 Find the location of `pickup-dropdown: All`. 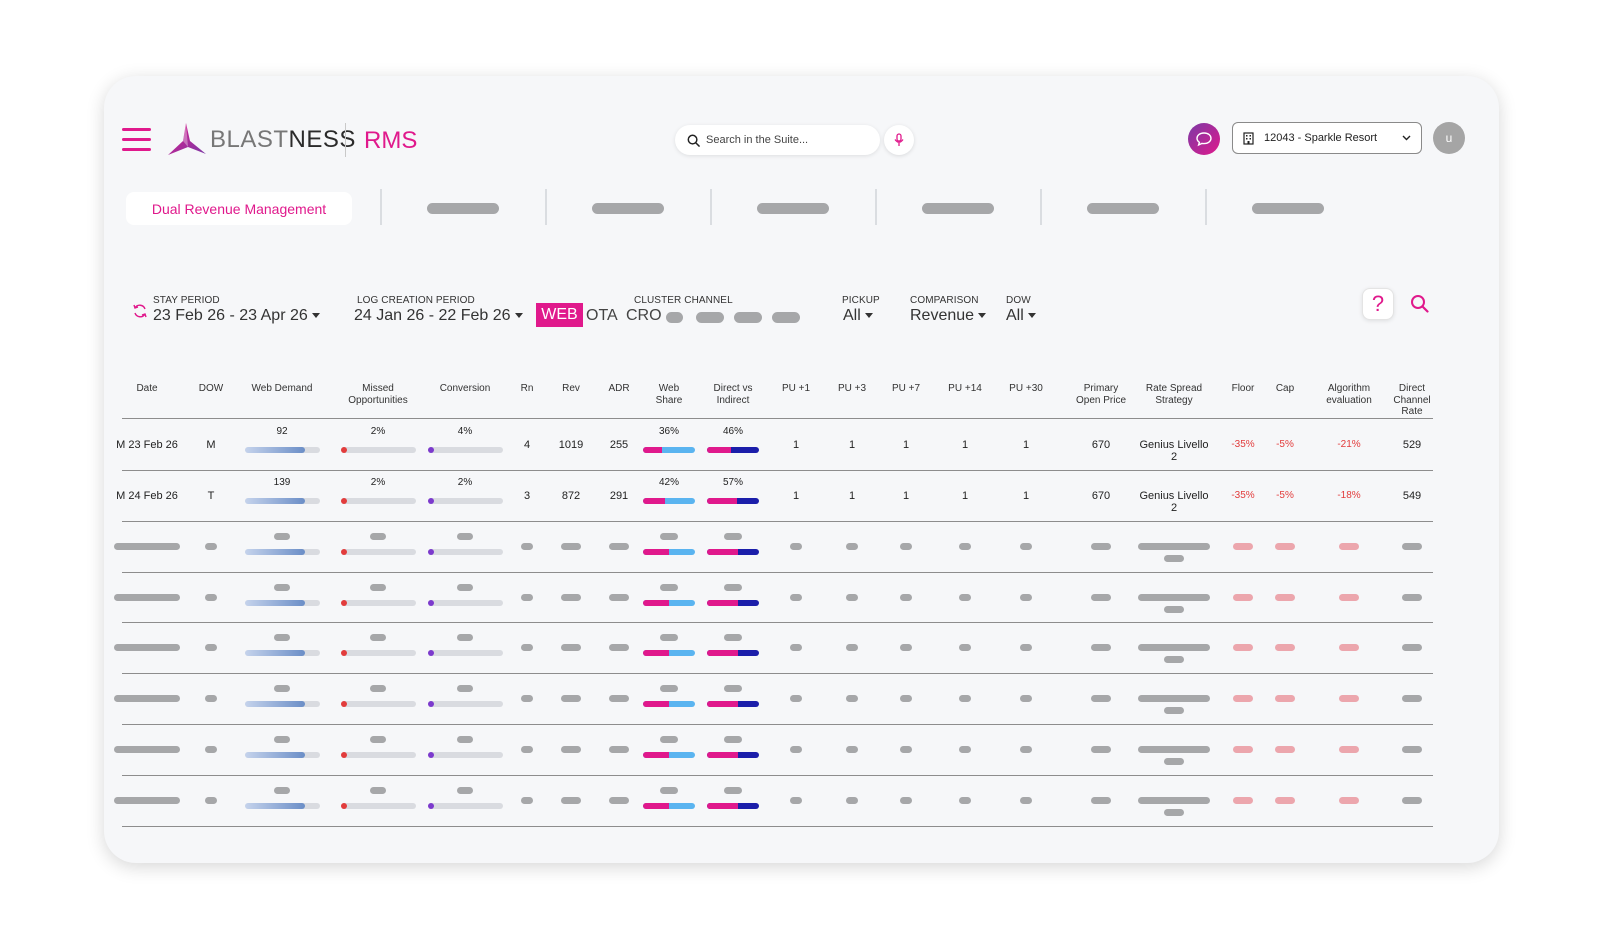

pickup-dropdown: All is located at coordinates (858, 316).